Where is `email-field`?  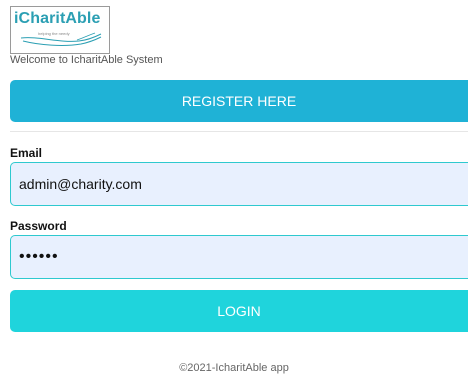 email-field is located at coordinates (239, 184).